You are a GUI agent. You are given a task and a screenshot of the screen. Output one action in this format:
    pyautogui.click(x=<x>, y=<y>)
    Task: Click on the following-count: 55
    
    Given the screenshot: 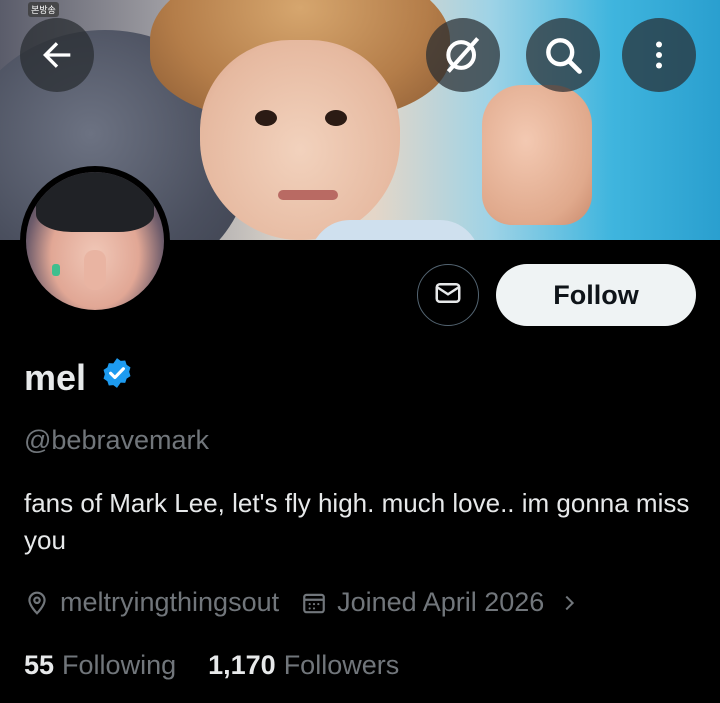 What is the action you would take?
    pyautogui.click(x=39, y=665)
    